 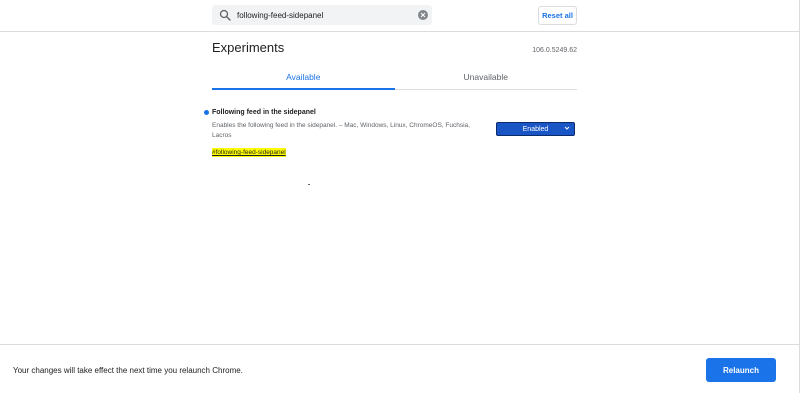 I want to click on tab-unavailable: Unavailable, so click(x=486, y=78).